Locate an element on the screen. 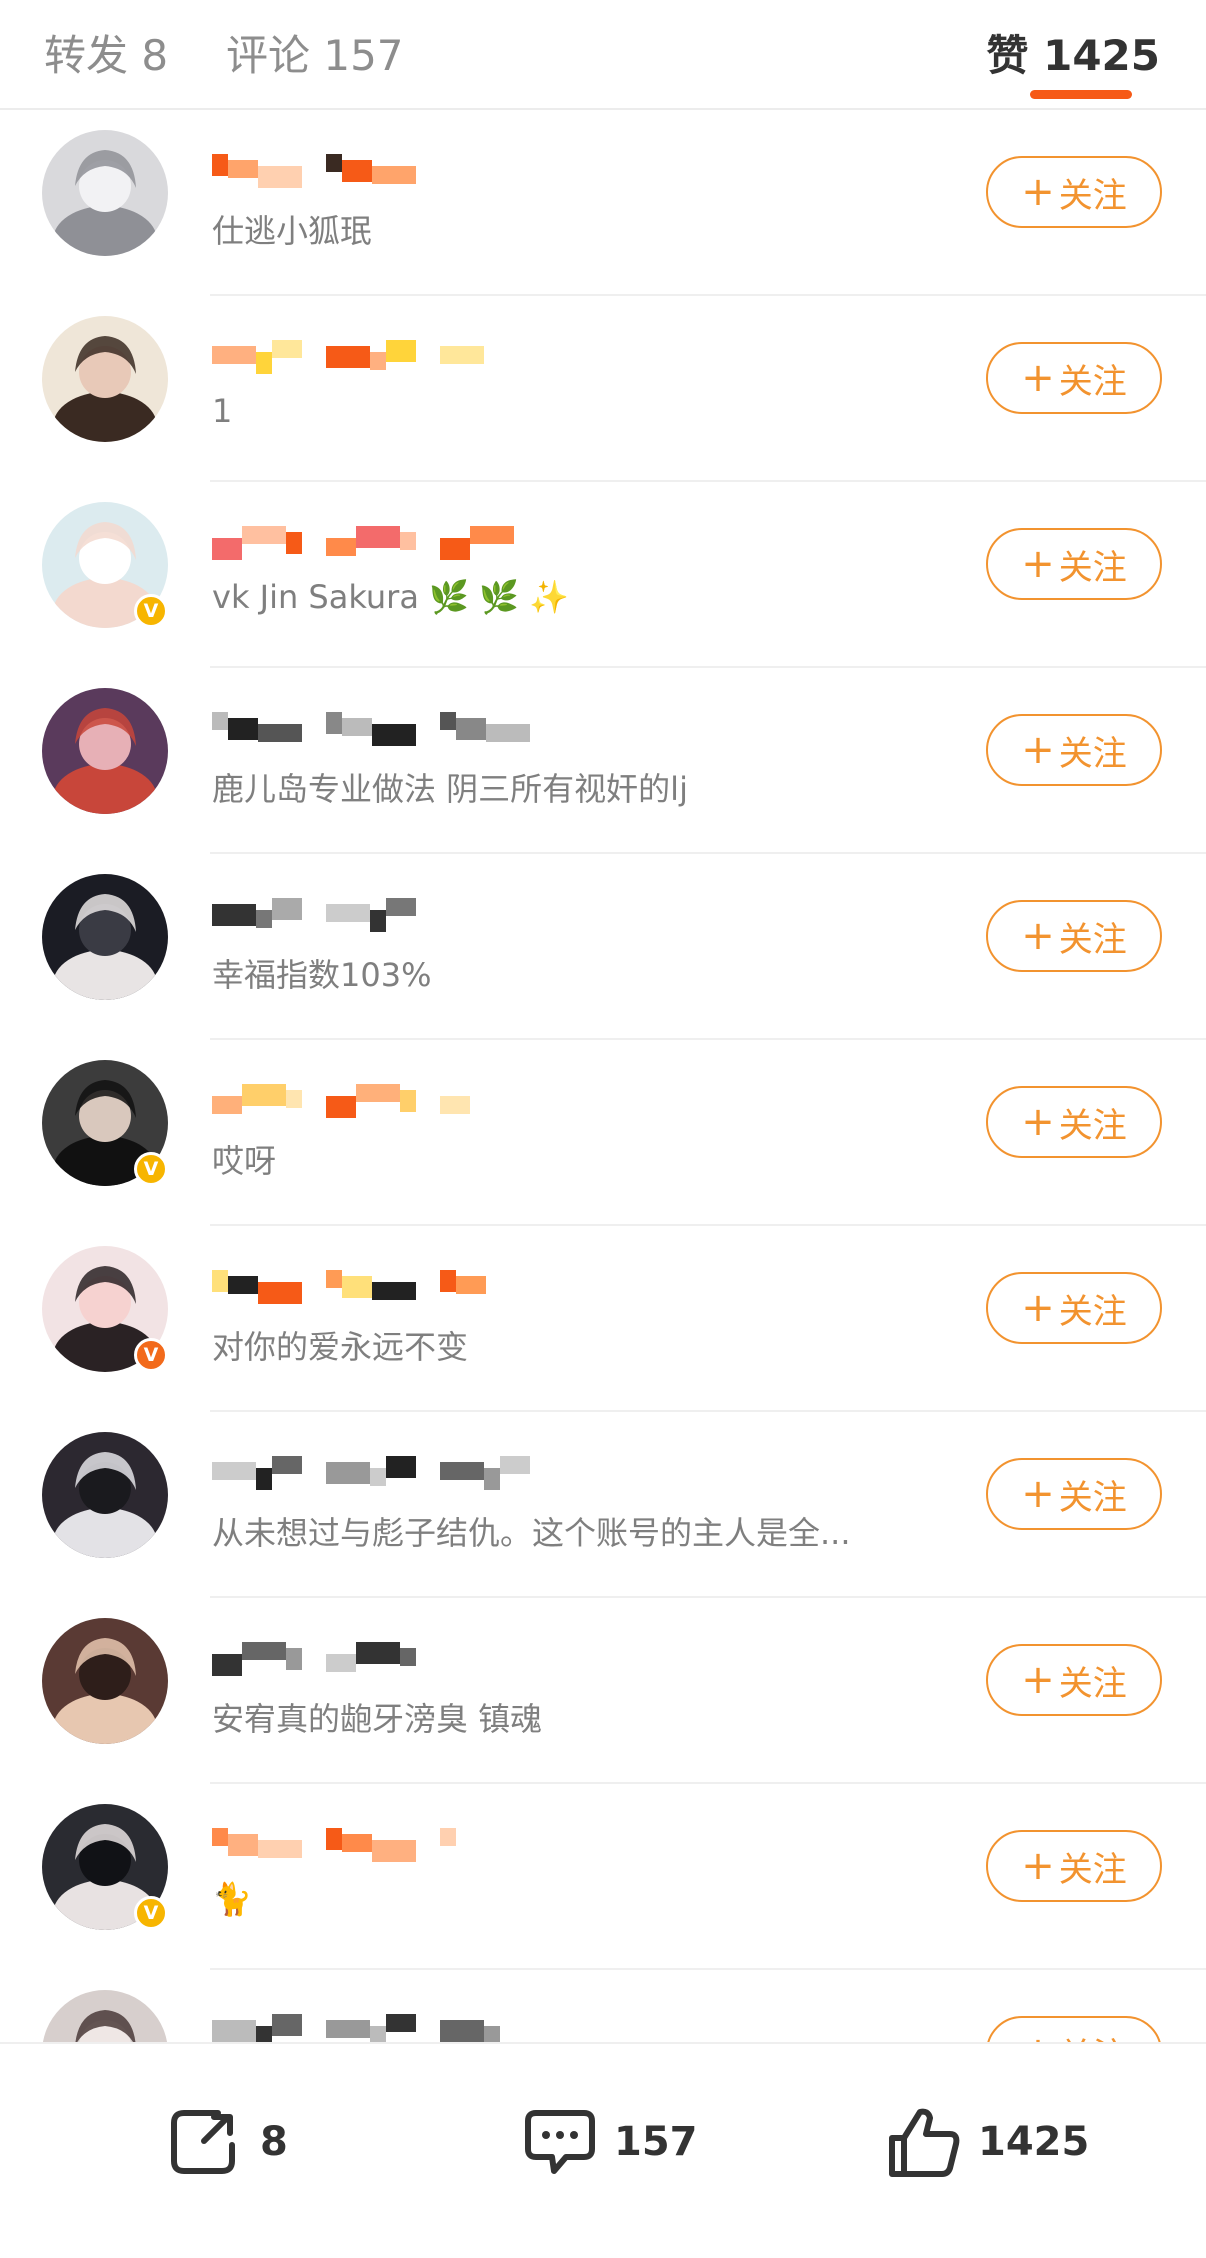  tab-likes: 赞 1425 is located at coordinates (1073, 52).